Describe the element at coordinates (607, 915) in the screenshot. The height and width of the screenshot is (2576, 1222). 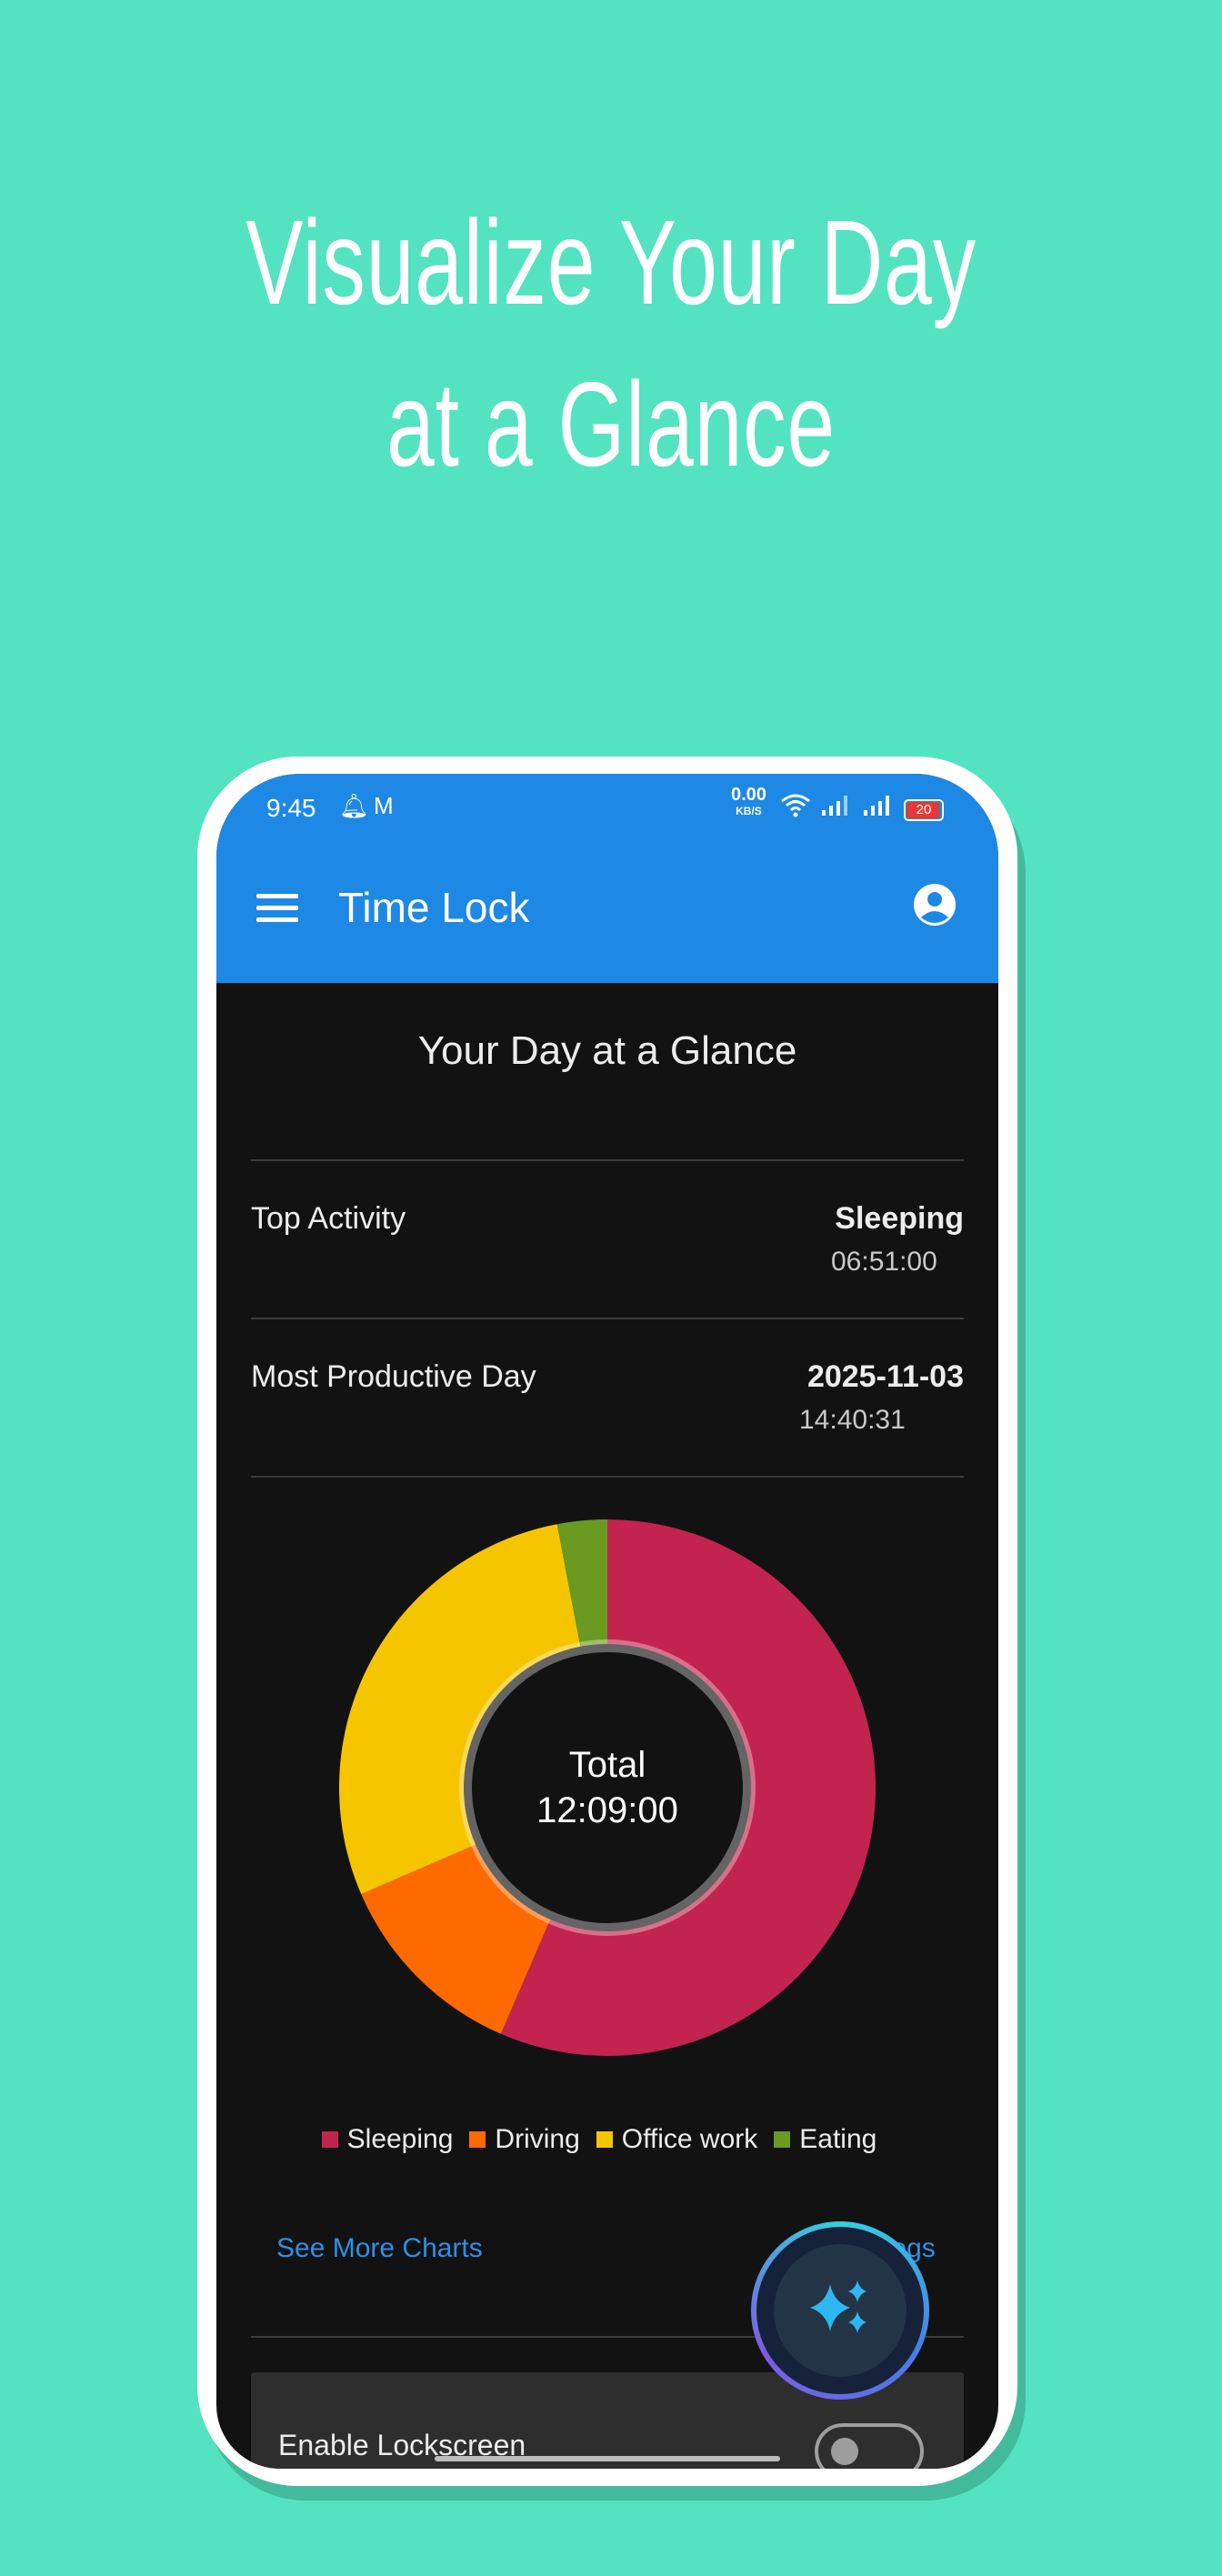
I see `app-bar: Time Lock` at that location.